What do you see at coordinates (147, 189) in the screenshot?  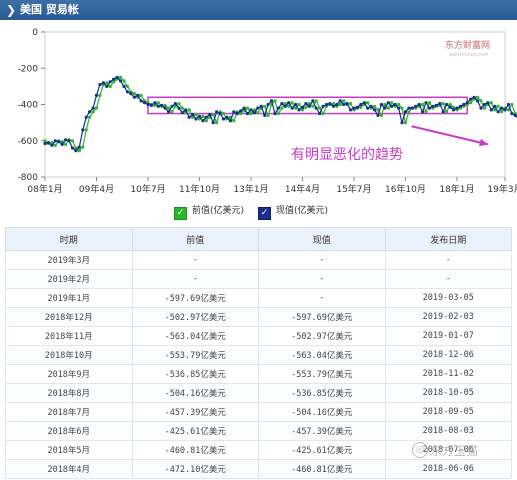 I see `x-tick-label: 10年7月` at bounding box center [147, 189].